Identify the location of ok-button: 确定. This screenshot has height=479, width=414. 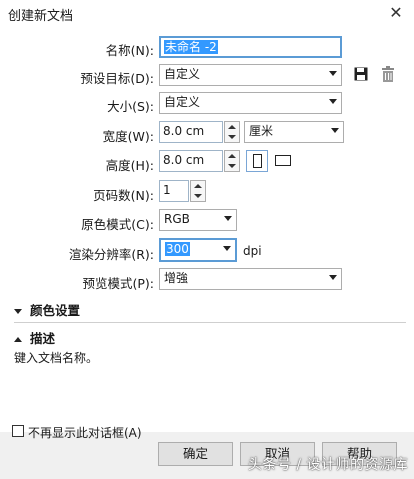
(195, 454).